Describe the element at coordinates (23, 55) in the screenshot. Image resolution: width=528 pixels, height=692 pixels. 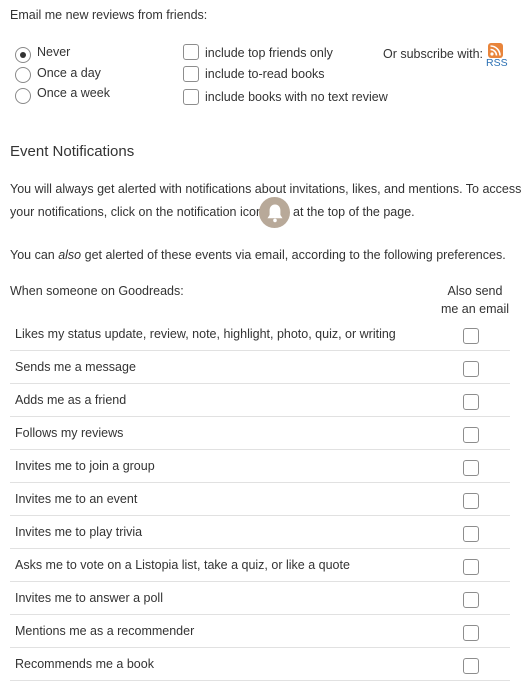
I see `radio-button-never` at that location.